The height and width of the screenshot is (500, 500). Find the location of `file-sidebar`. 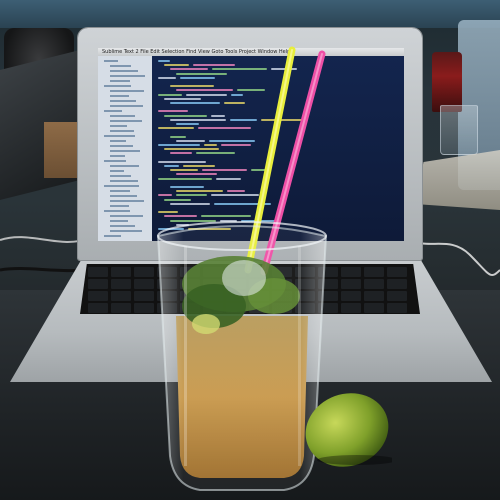

file-sidebar is located at coordinates (125, 148).